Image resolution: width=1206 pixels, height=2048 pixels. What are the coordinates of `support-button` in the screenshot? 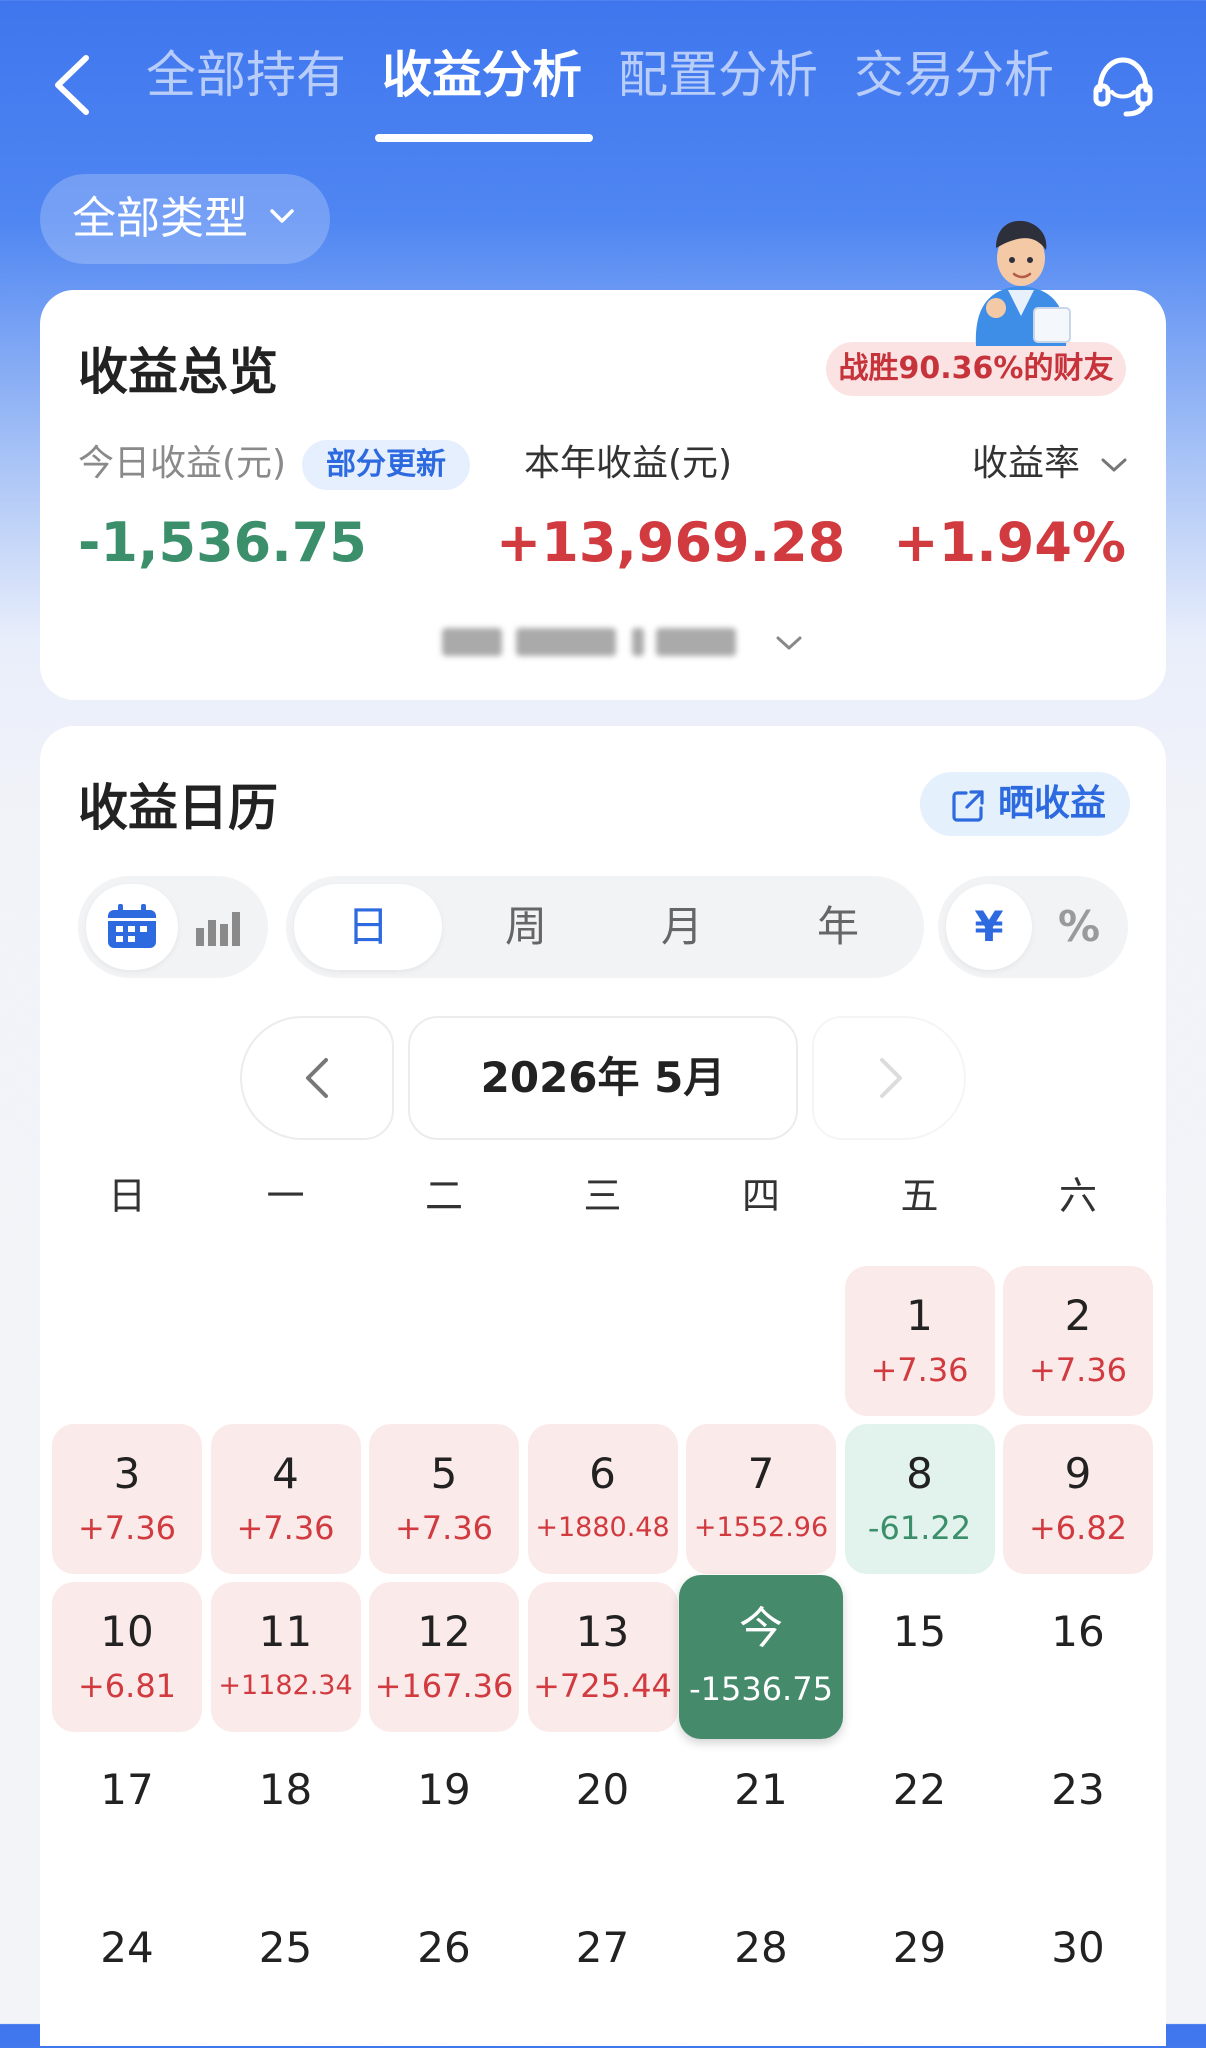 It's located at (1123, 85).